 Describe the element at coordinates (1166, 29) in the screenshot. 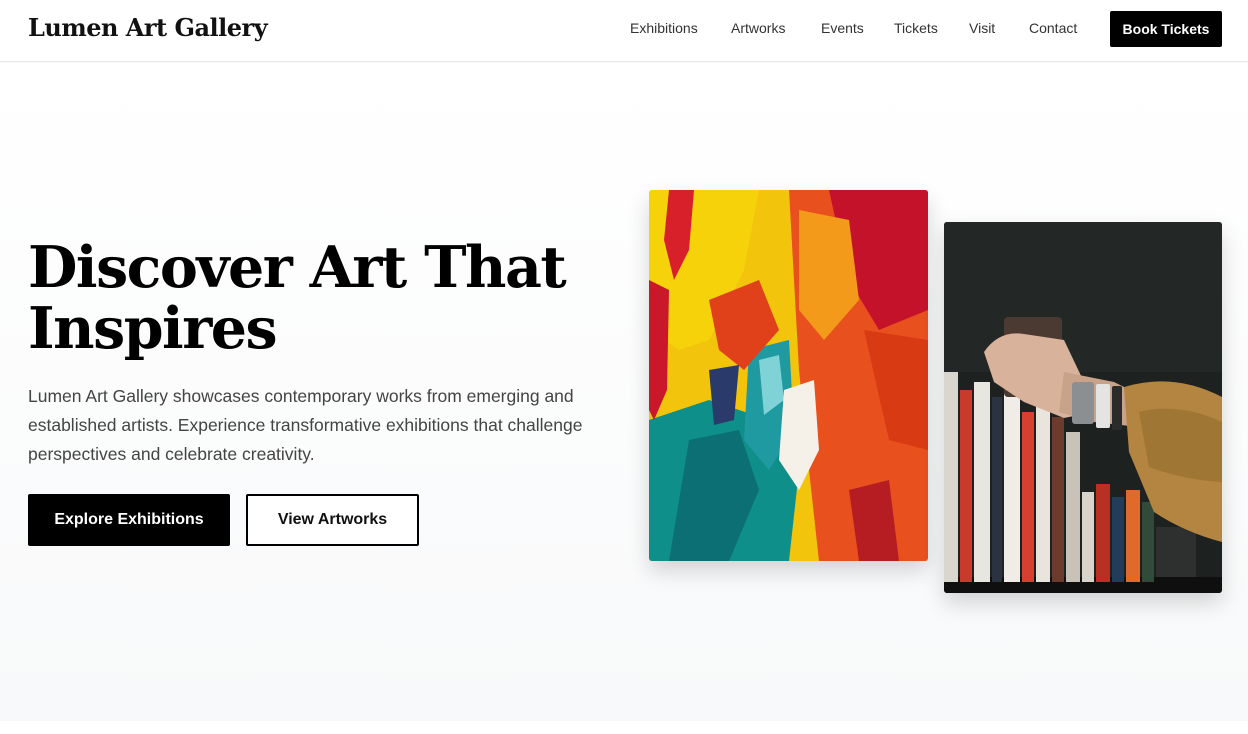

I see `book-tickets-button: Book Tickets` at that location.